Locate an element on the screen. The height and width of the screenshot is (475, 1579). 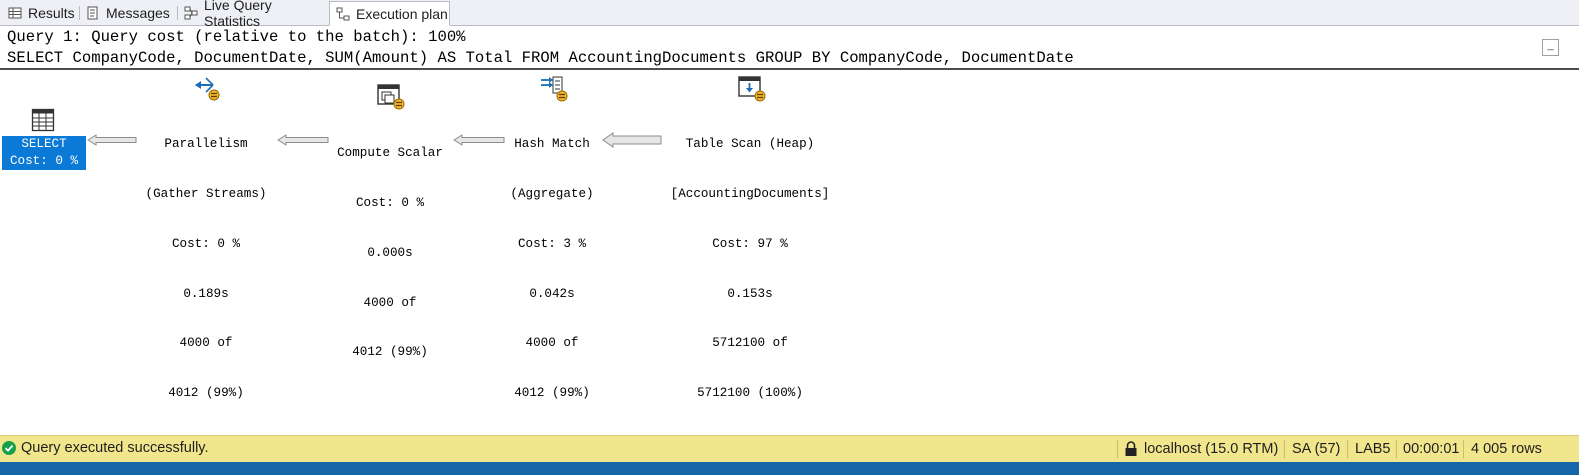
node-subtitle: [AccountingDocuments] is located at coordinates (750, 193).